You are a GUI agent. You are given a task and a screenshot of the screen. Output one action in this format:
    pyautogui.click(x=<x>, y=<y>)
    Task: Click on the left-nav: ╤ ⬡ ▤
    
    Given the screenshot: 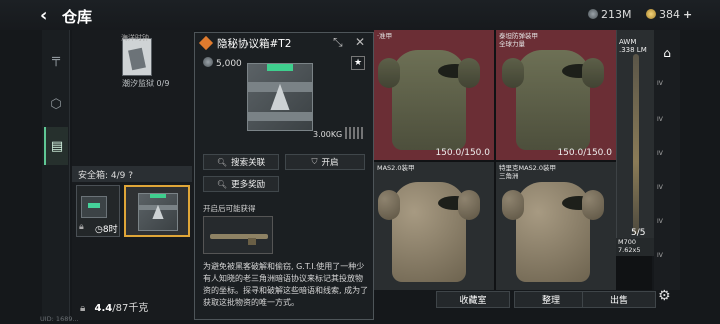 What is the action you would take?
    pyautogui.click(x=56, y=175)
    